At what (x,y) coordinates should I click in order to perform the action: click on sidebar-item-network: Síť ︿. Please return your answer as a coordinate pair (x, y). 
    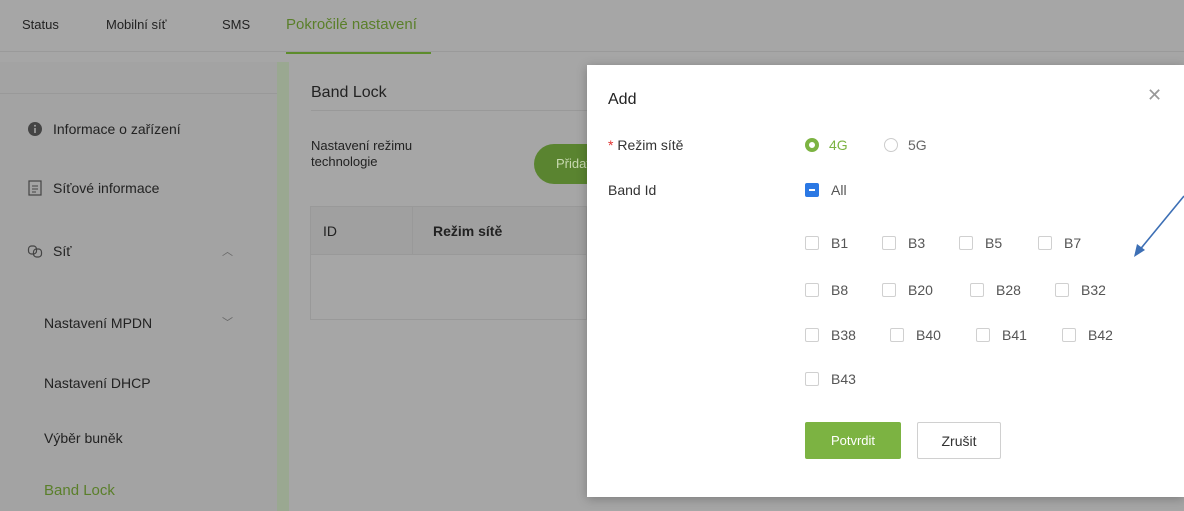
    Looking at the image, I should click on (138, 251).